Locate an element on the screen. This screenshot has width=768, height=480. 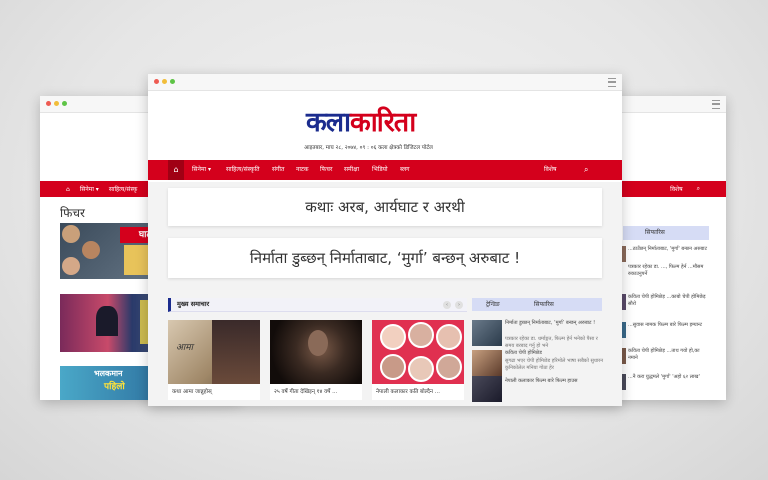
headline-1: कथाः अरब, आर्यघाट र अरथी is located at coordinates (385, 207).